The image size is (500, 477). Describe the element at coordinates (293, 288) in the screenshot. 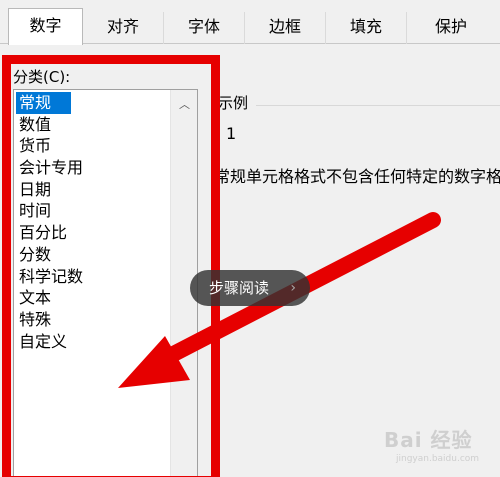

I see `chevron-right-icon: ›` at that location.